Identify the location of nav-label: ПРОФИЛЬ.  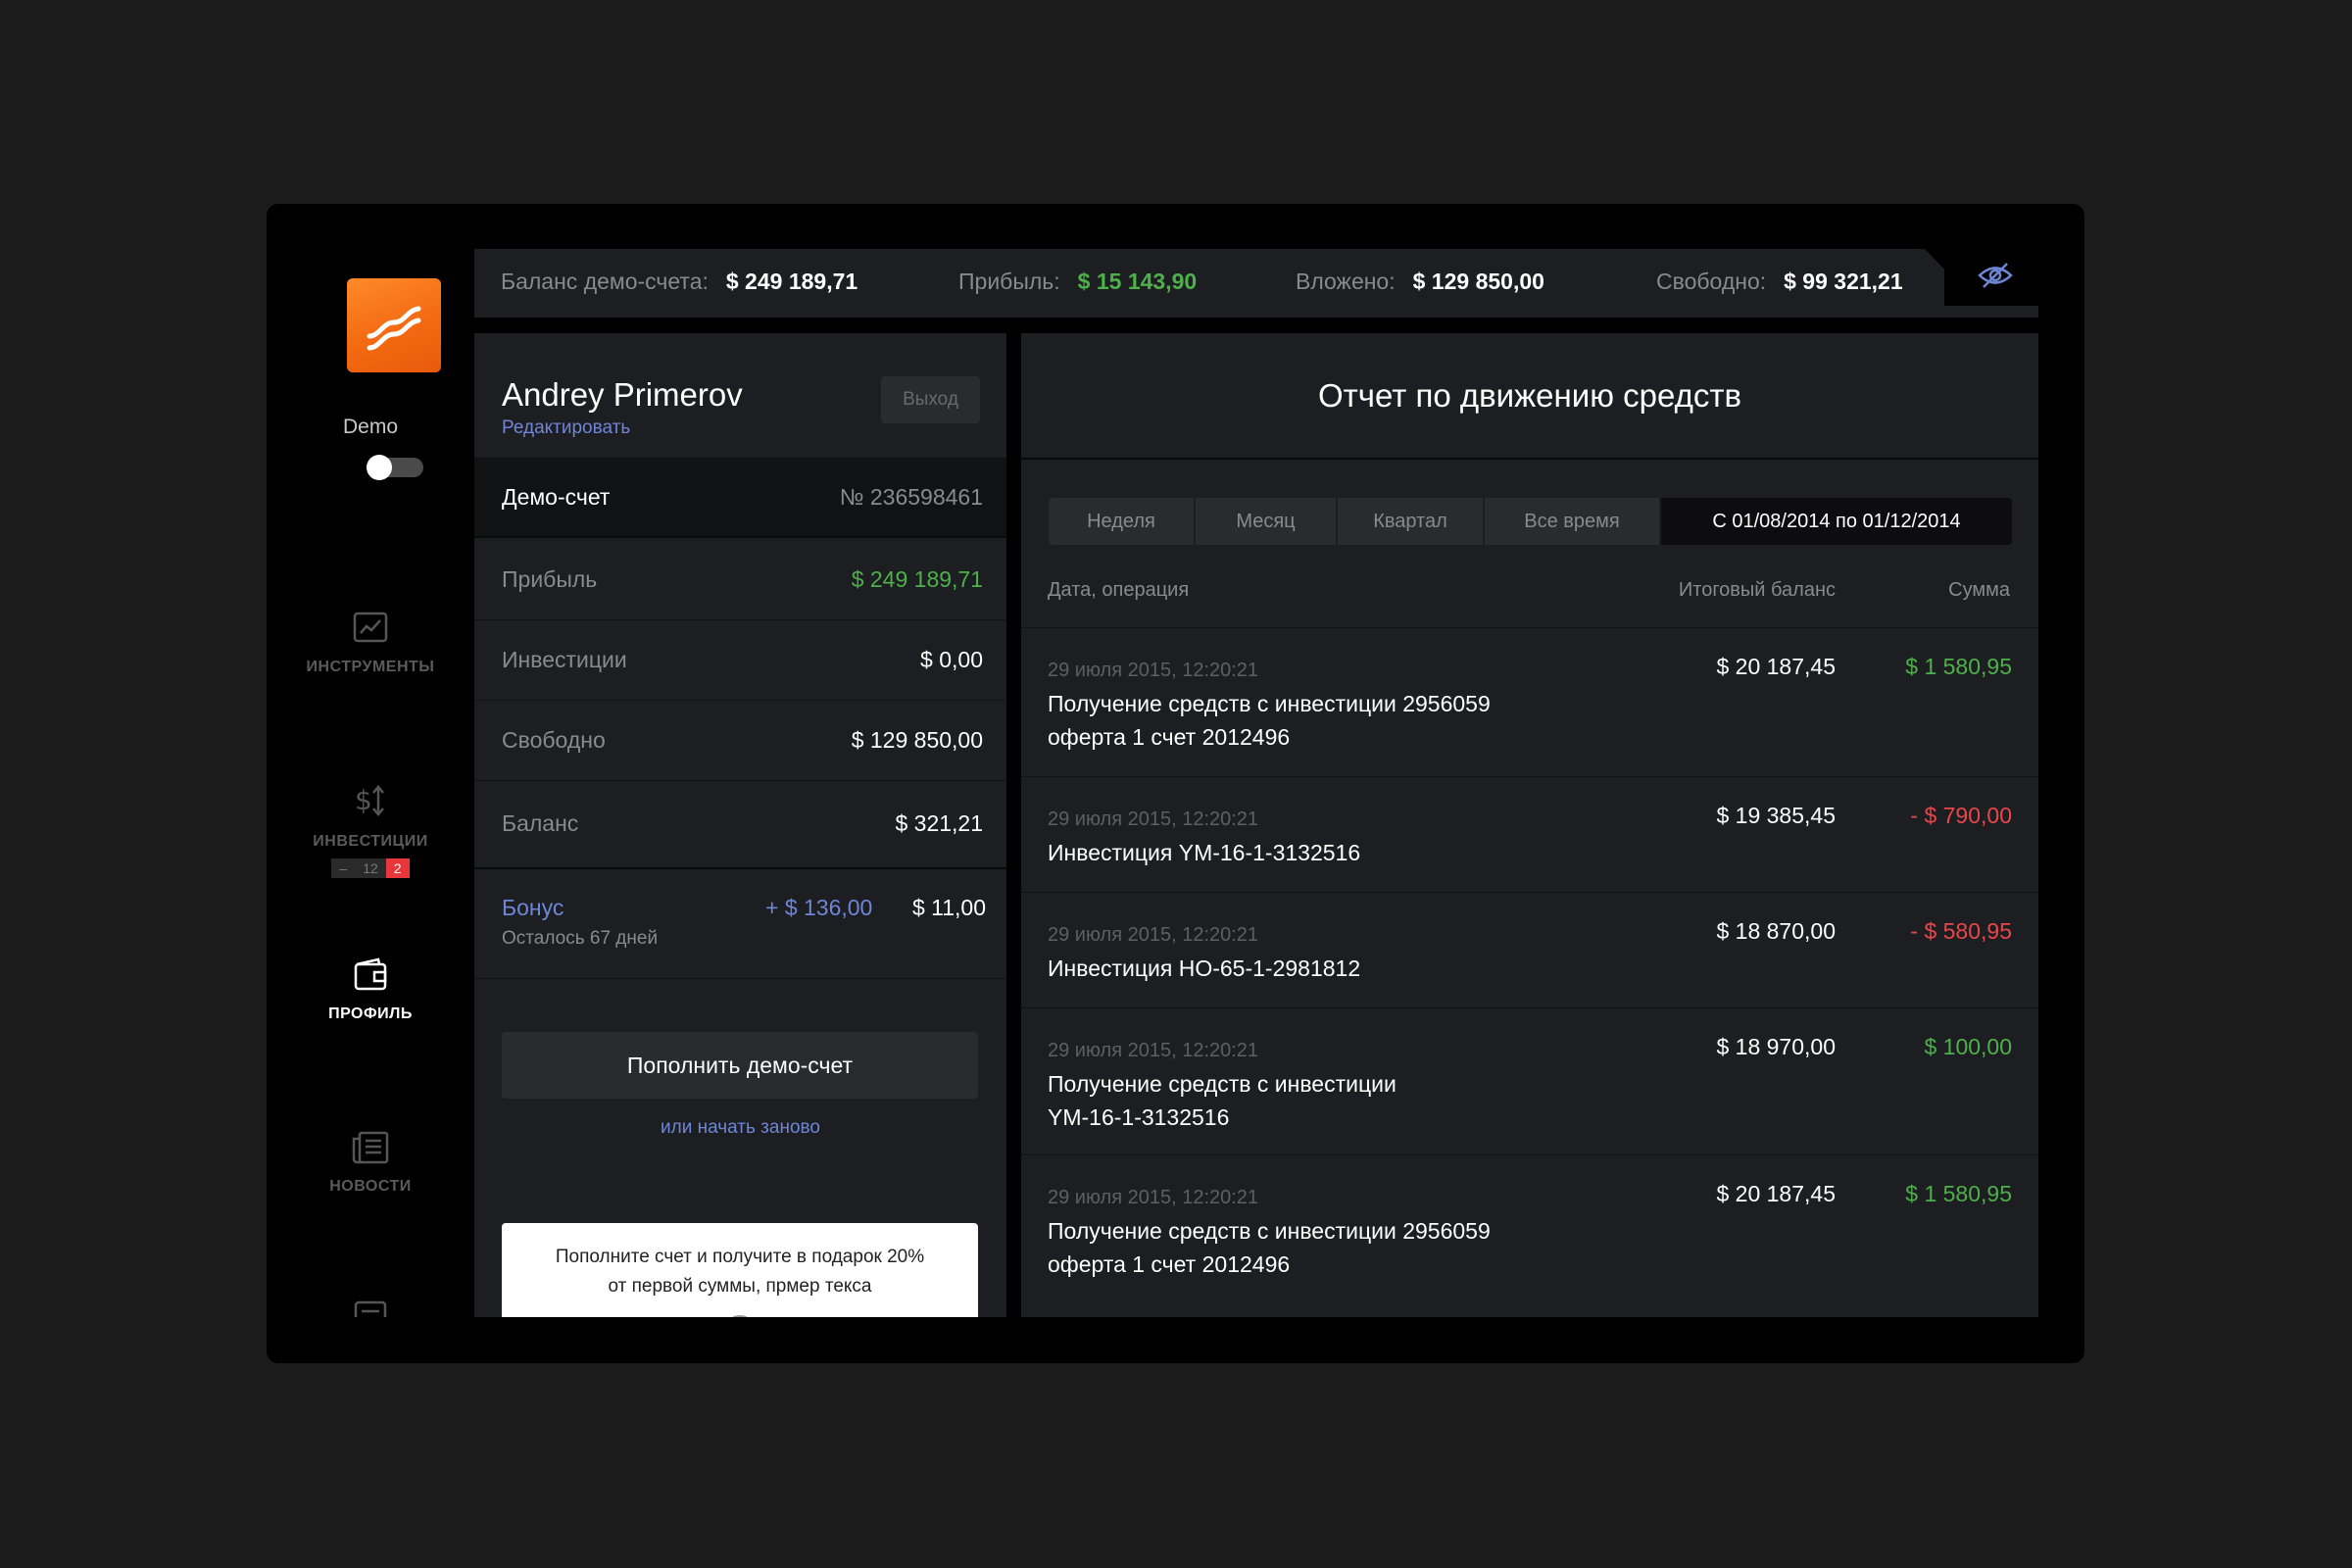
(370, 1013).